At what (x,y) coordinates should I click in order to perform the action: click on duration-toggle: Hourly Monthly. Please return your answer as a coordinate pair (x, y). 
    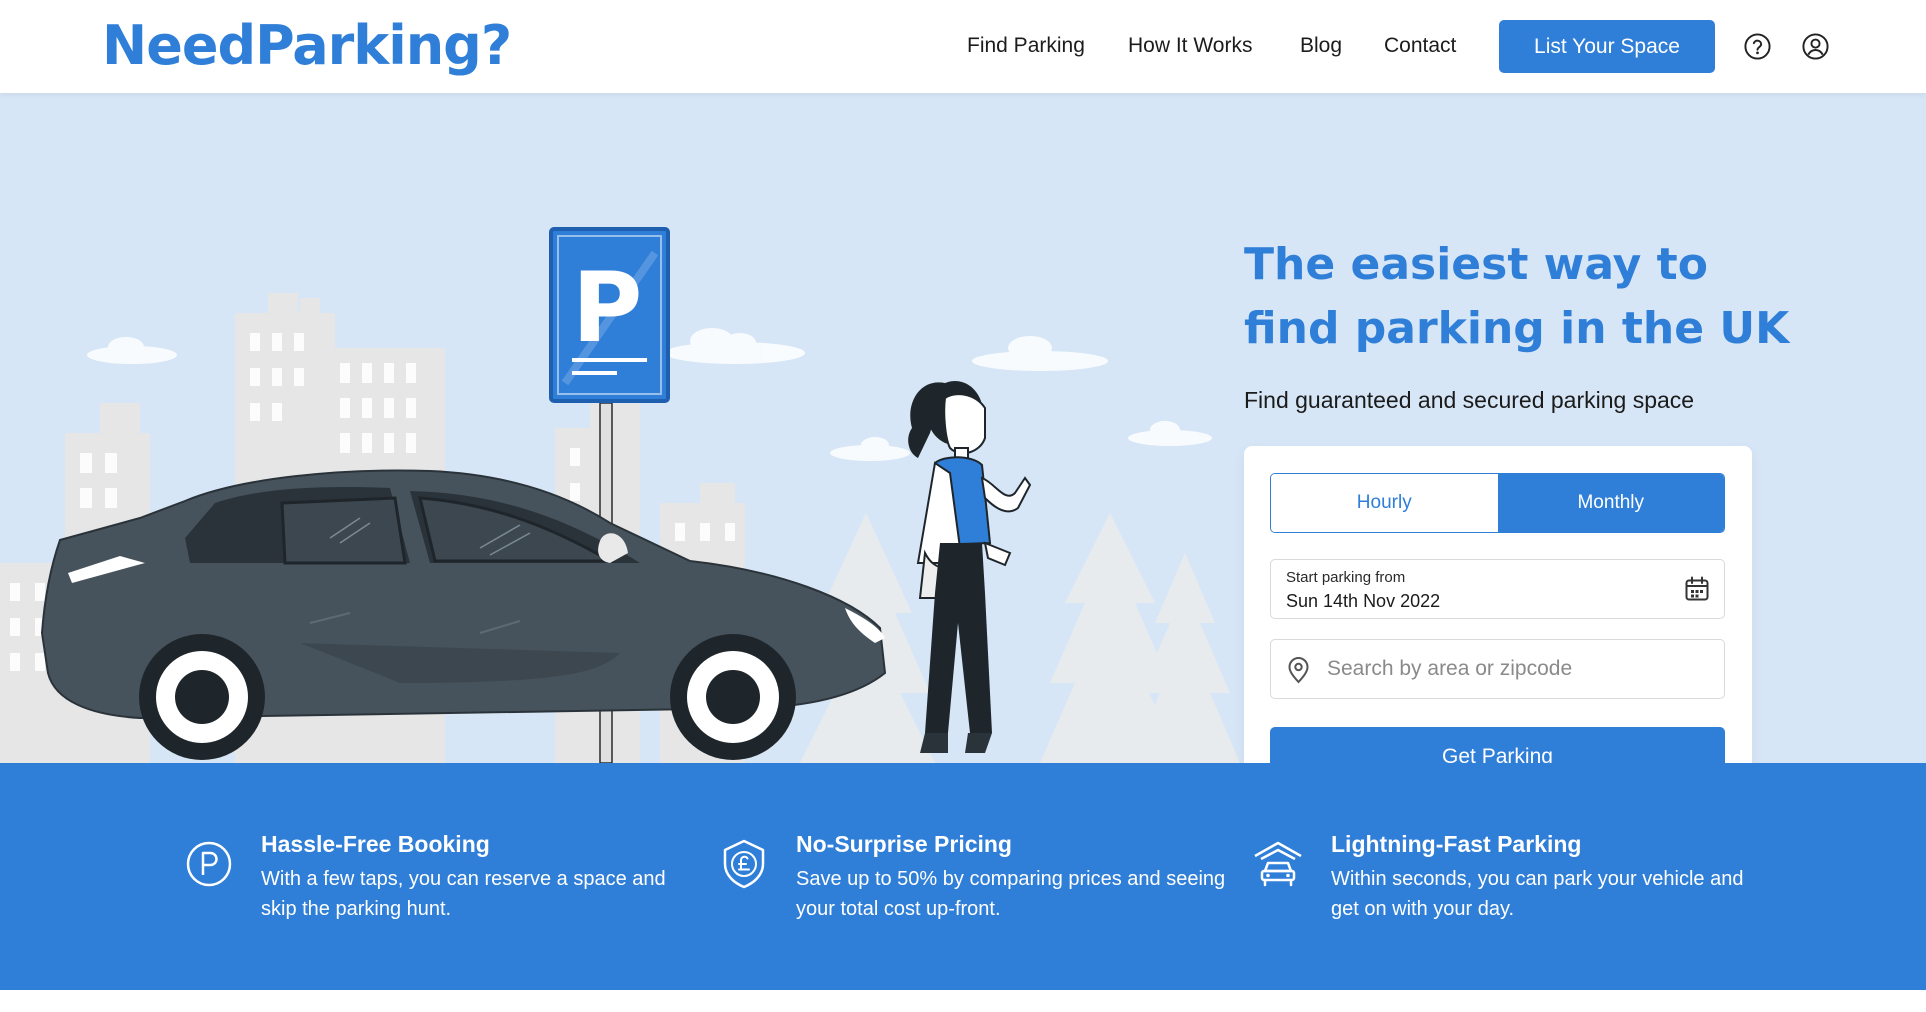
    Looking at the image, I should click on (1497, 503).